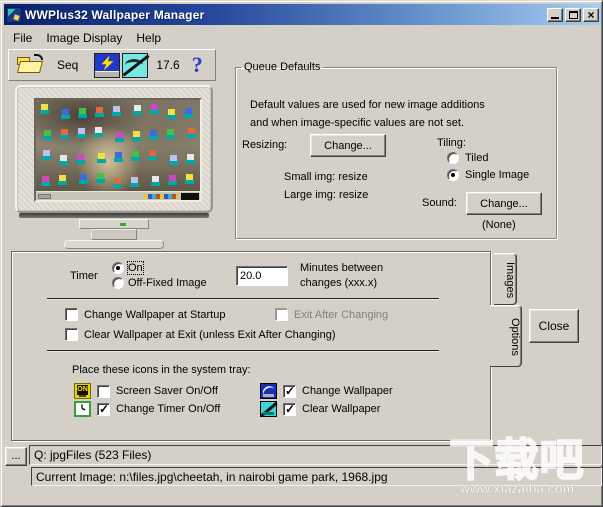  What do you see at coordinates (114, 224) in the screenshot?
I see `monitor-controls` at bounding box center [114, 224].